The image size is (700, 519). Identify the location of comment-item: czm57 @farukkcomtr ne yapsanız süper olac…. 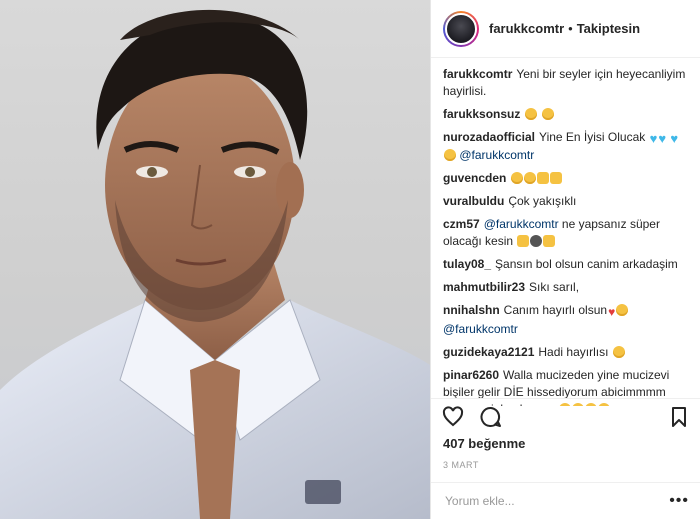
(565, 233).